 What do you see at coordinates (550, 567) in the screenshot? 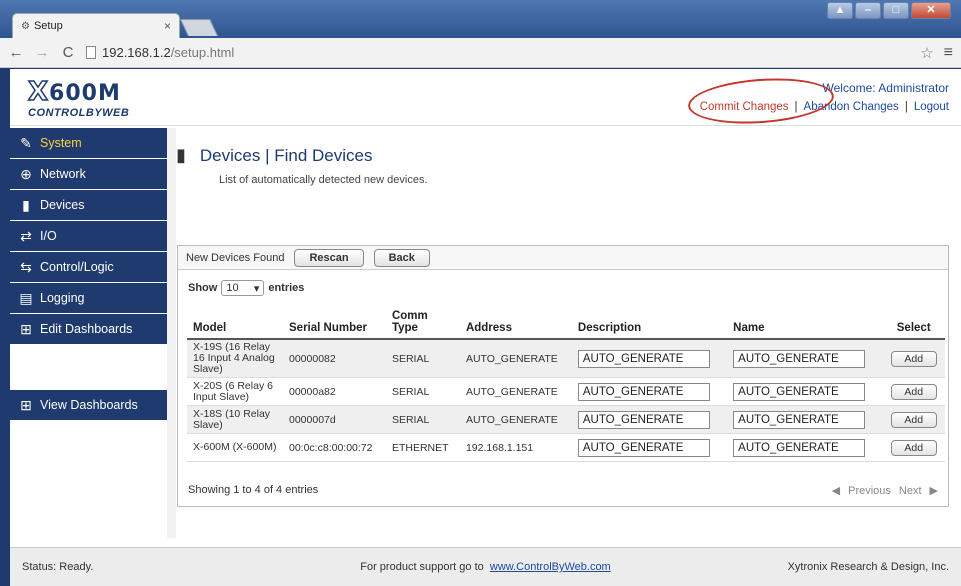
I see `support-link: www.ControlByWeb.com` at bounding box center [550, 567].